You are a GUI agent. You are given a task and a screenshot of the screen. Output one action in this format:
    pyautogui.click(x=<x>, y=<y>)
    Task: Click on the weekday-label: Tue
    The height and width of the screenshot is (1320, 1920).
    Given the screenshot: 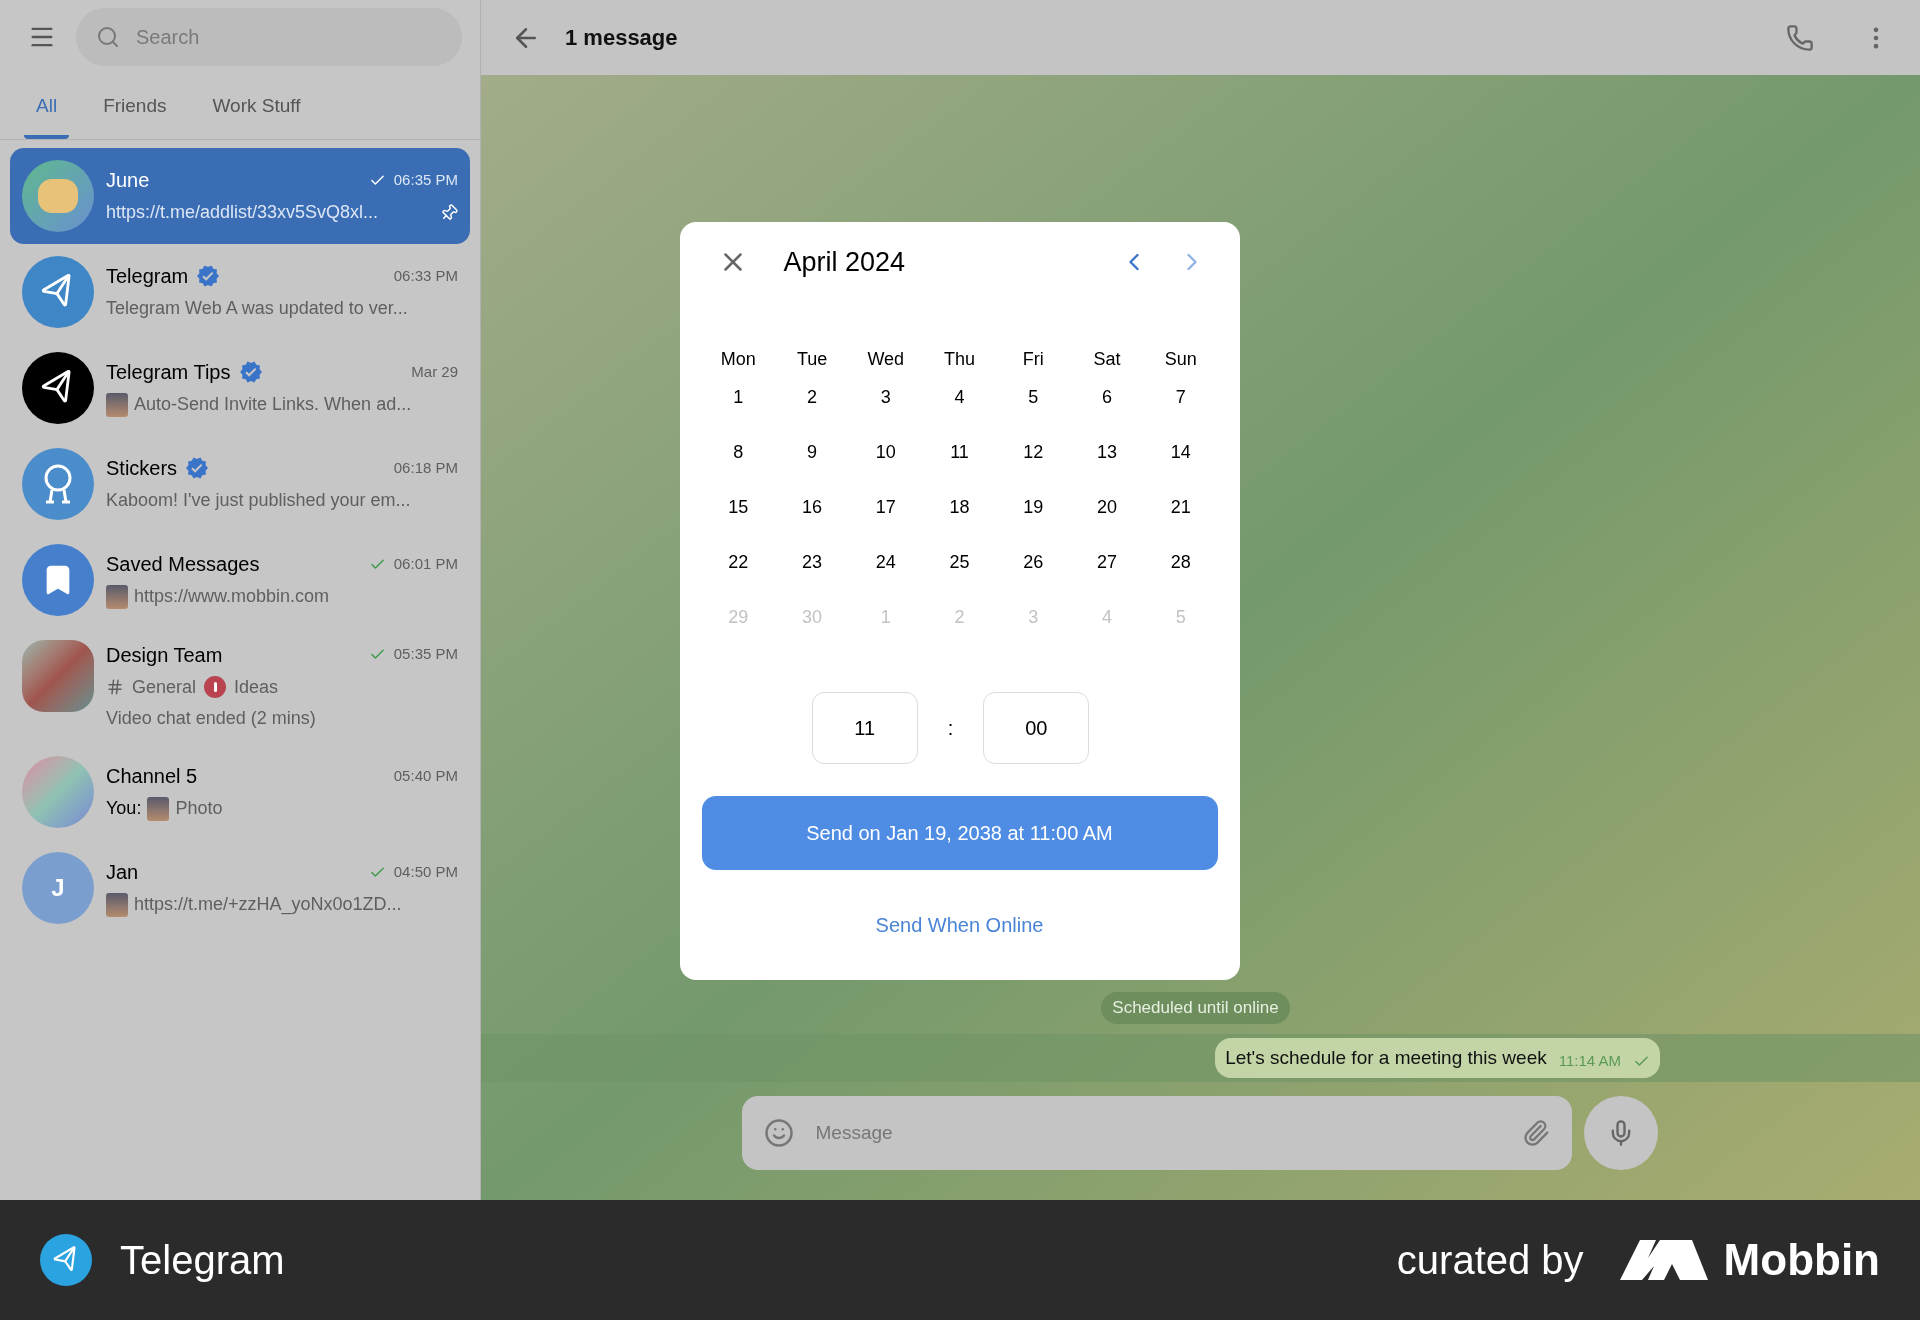 What is the action you would take?
    pyautogui.click(x=812, y=359)
    